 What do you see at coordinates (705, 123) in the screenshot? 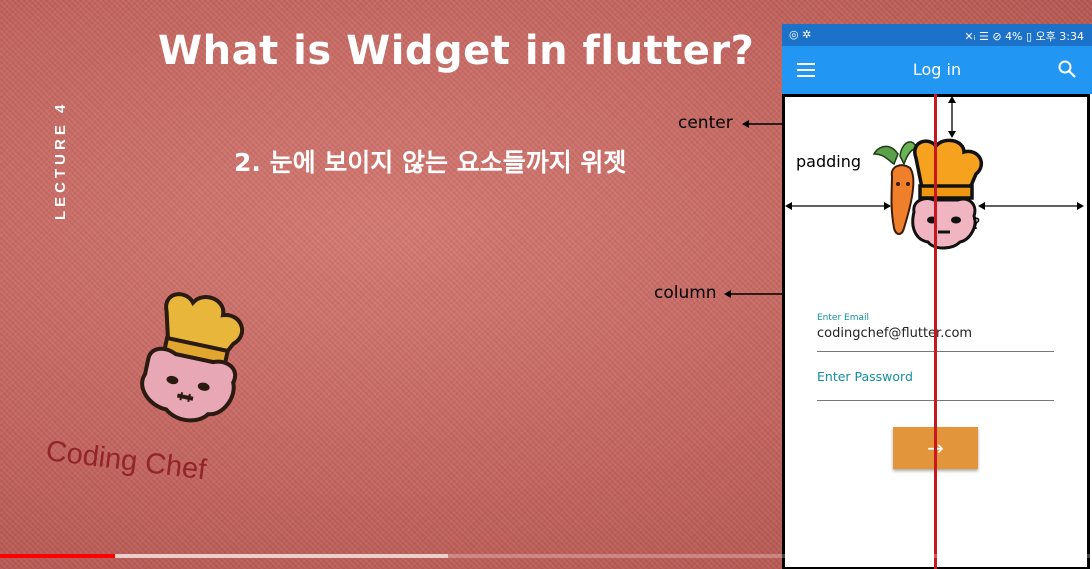
I see `center-annotation: center` at bounding box center [705, 123].